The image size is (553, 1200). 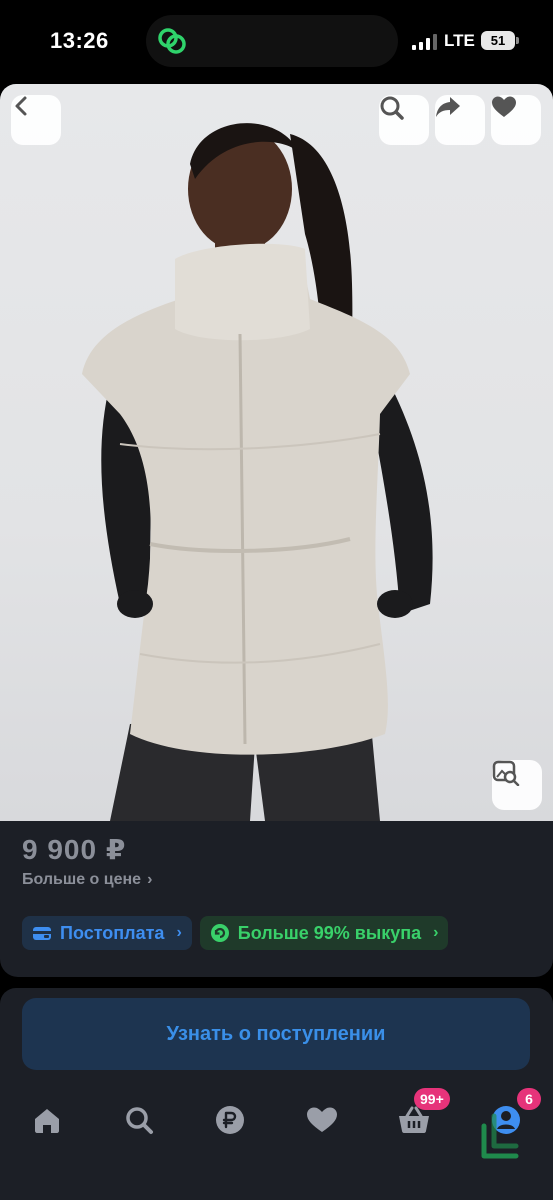 I want to click on battery-indicator: 51, so click(x=500, y=40).